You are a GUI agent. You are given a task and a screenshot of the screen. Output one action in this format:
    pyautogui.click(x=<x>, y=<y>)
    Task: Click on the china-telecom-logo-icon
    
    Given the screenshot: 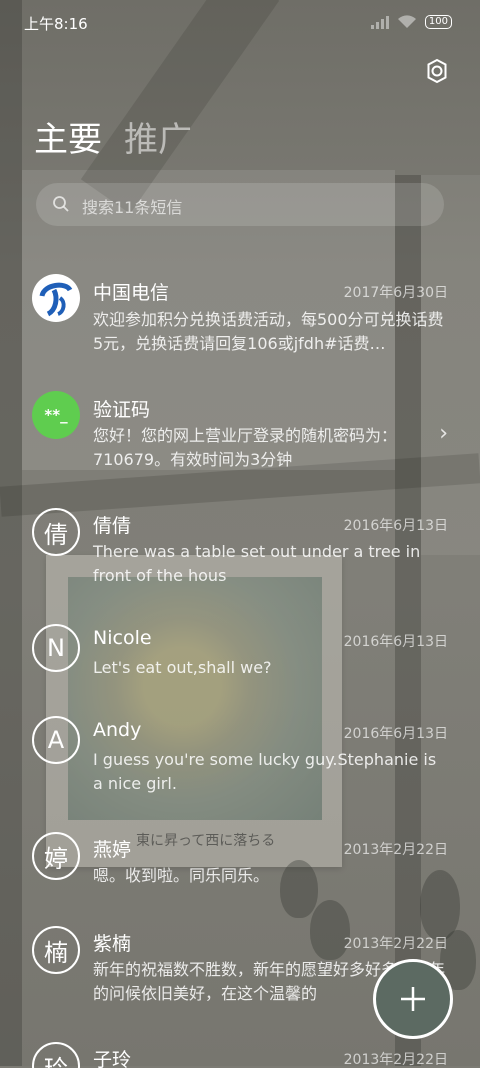 What is the action you would take?
    pyautogui.click(x=56, y=298)
    